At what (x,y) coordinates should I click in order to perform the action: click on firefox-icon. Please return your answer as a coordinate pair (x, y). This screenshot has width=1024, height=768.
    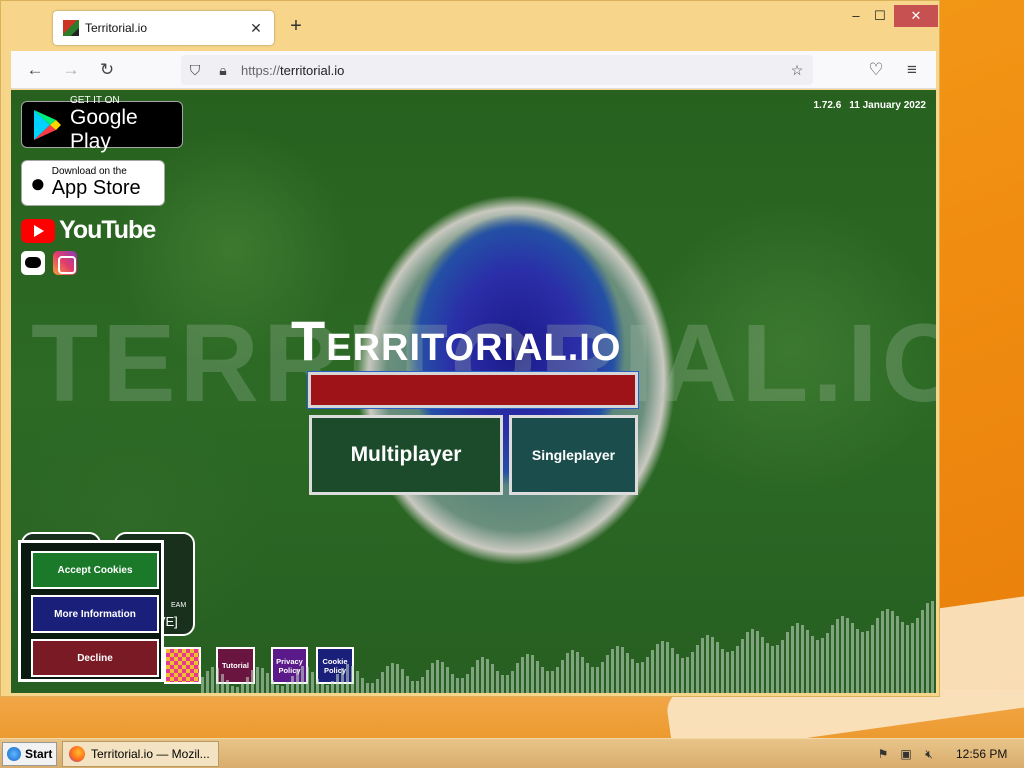
    Looking at the image, I should click on (77, 754).